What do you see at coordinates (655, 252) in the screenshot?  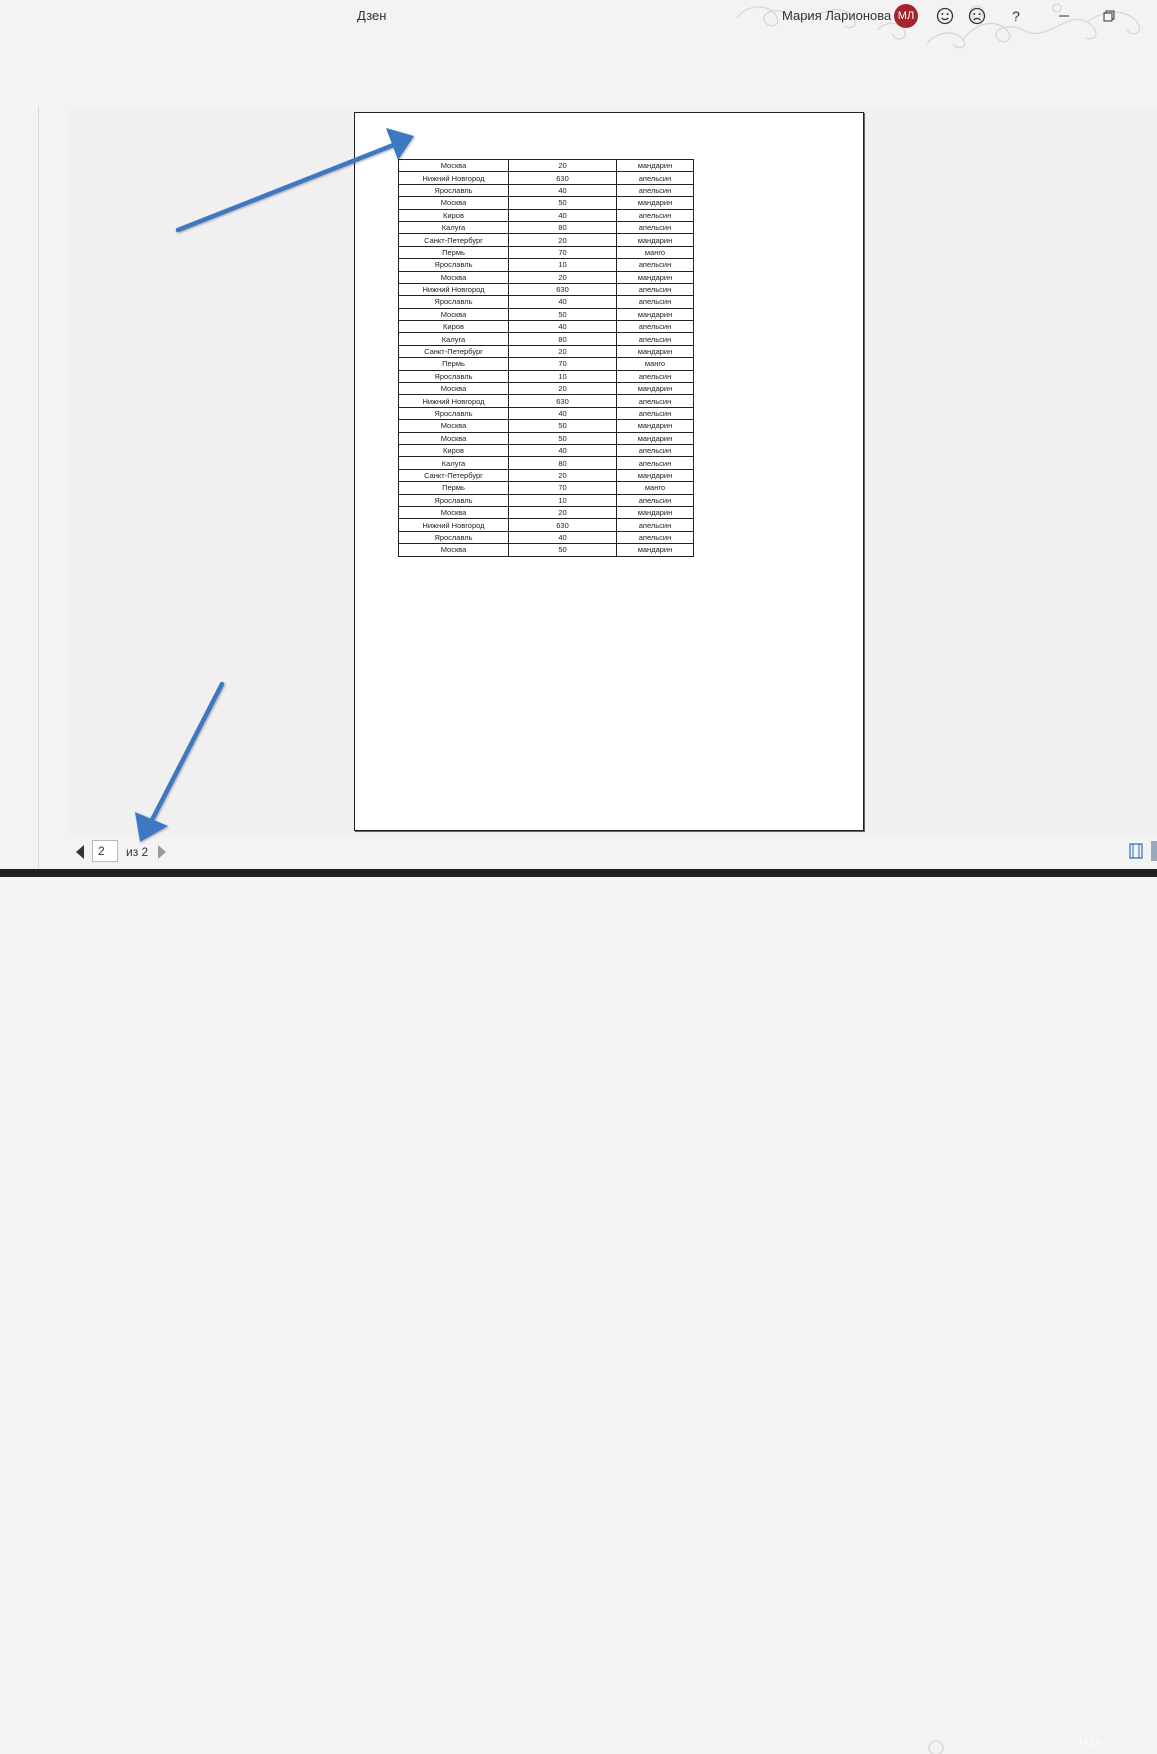 I see `fruit-cell: манго` at bounding box center [655, 252].